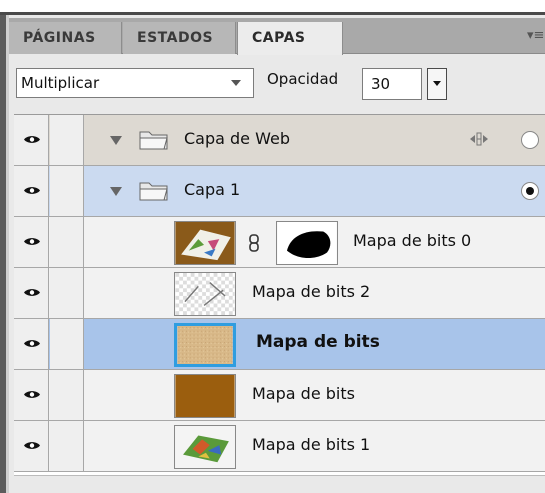 The height and width of the screenshot is (493, 545). I want to click on opacity-input: 30, so click(392, 84).